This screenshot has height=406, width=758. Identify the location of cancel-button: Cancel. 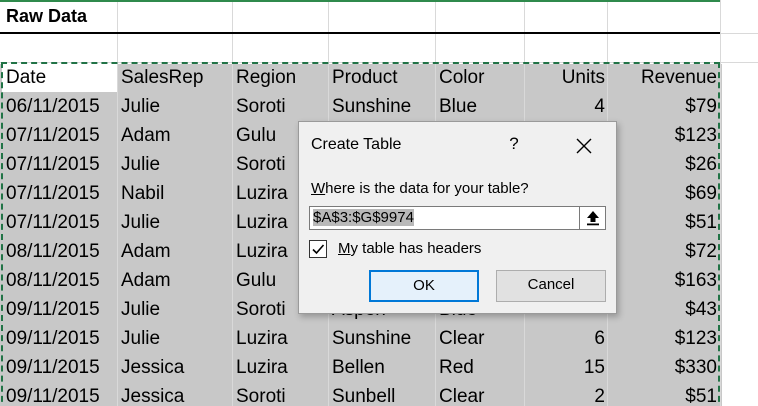
(551, 286).